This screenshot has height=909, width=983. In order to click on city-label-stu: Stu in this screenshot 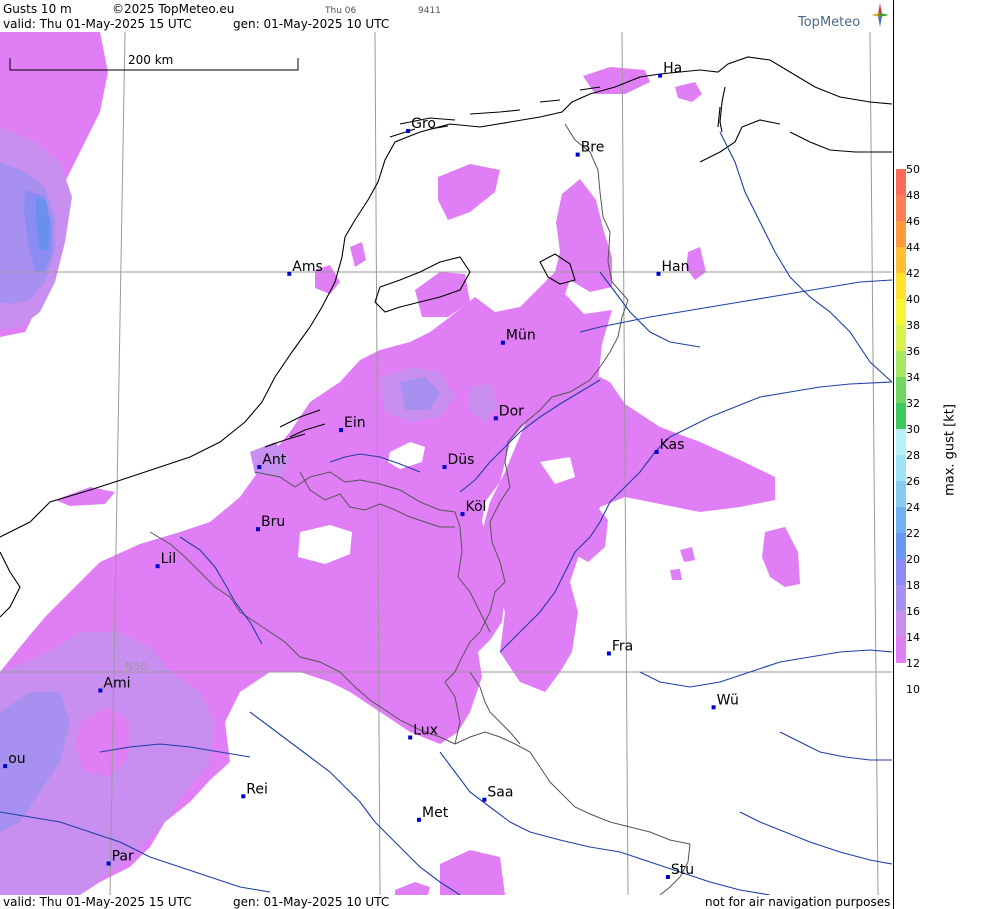, I will do `click(682, 870)`.